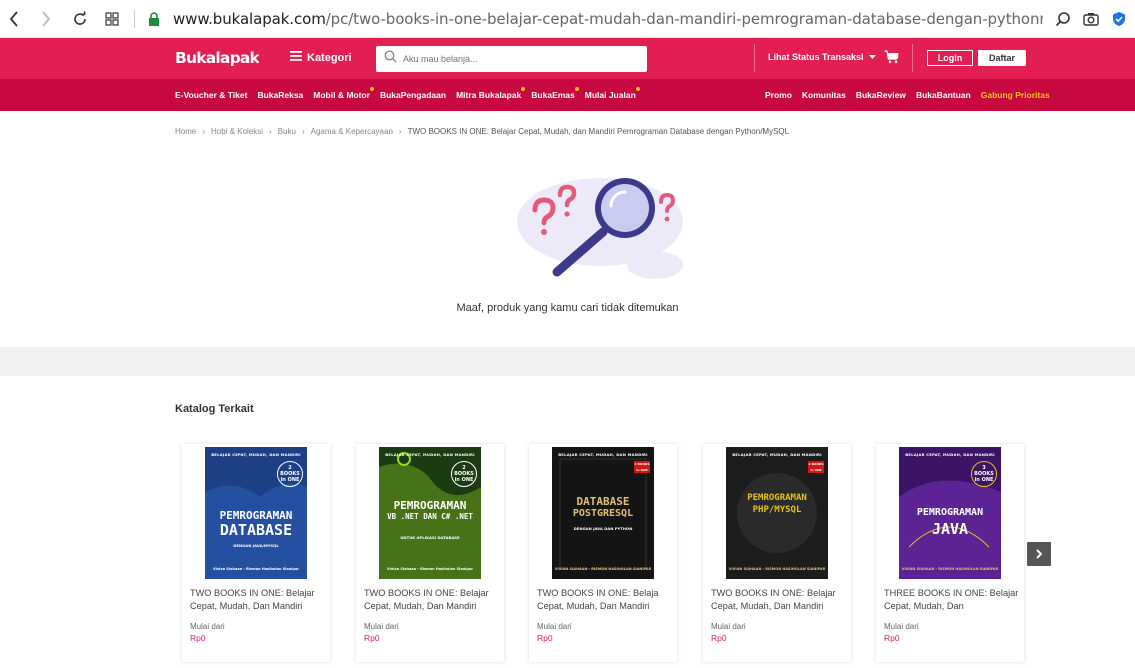 This screenshot has width=1135, height=668. Describe the element at coordinates (80, 19) in the screenshot. I see `reload-icon` at that location.